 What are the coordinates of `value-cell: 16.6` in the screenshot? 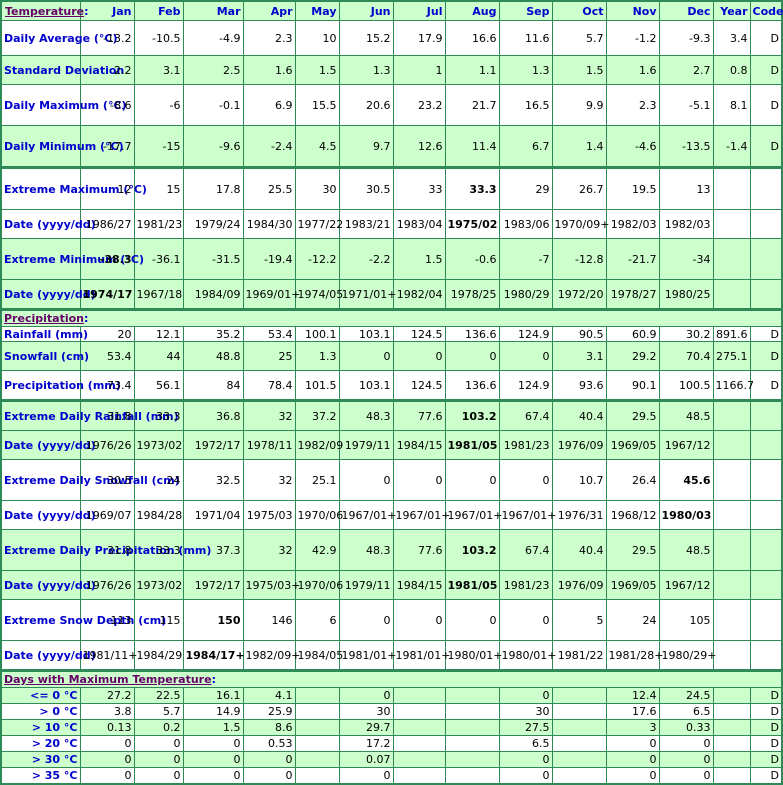 It's located at (472, 38).